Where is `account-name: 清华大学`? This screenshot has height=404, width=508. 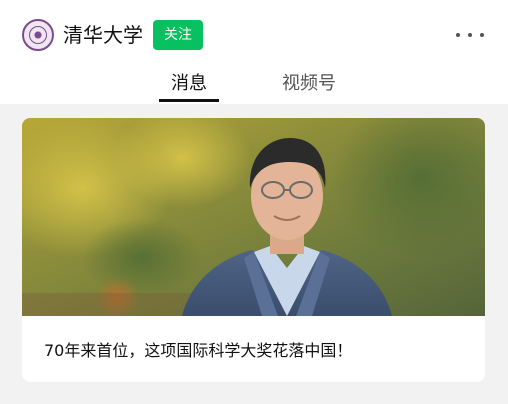 account-name: 清华大学 is located at coordinates (103, 35).